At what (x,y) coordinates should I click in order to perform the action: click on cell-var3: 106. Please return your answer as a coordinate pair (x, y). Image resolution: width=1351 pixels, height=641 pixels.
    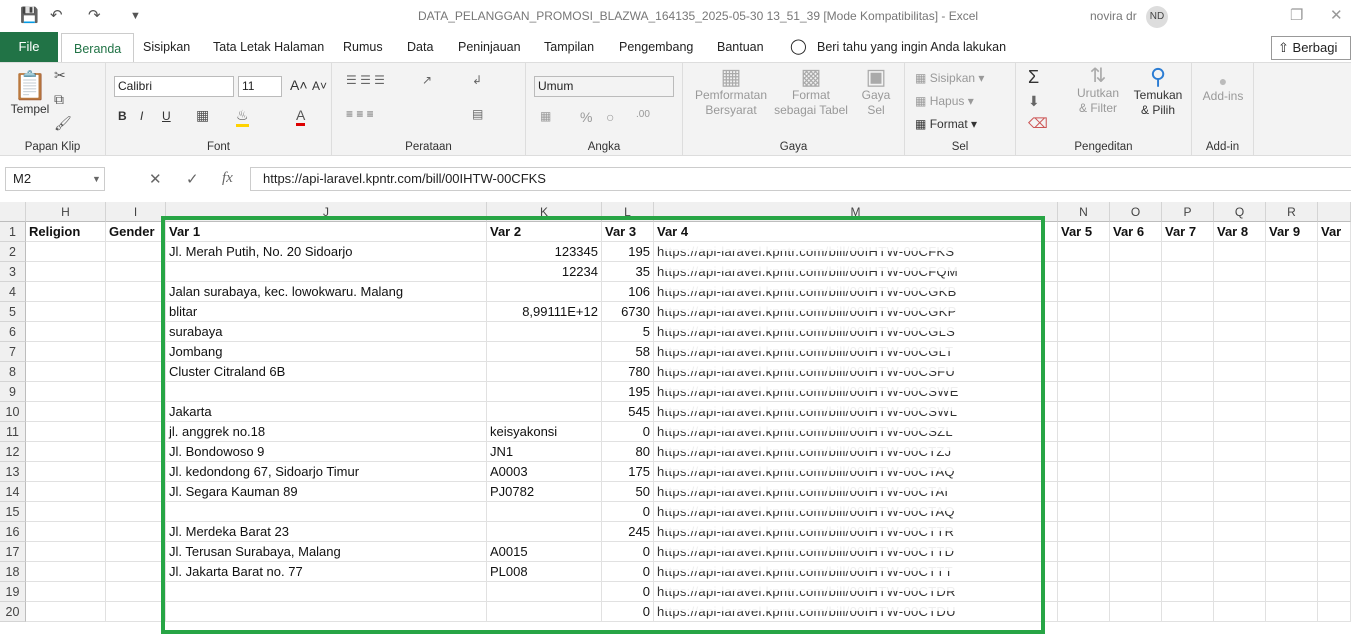
    Looking at the image, I should click on (628, 292).